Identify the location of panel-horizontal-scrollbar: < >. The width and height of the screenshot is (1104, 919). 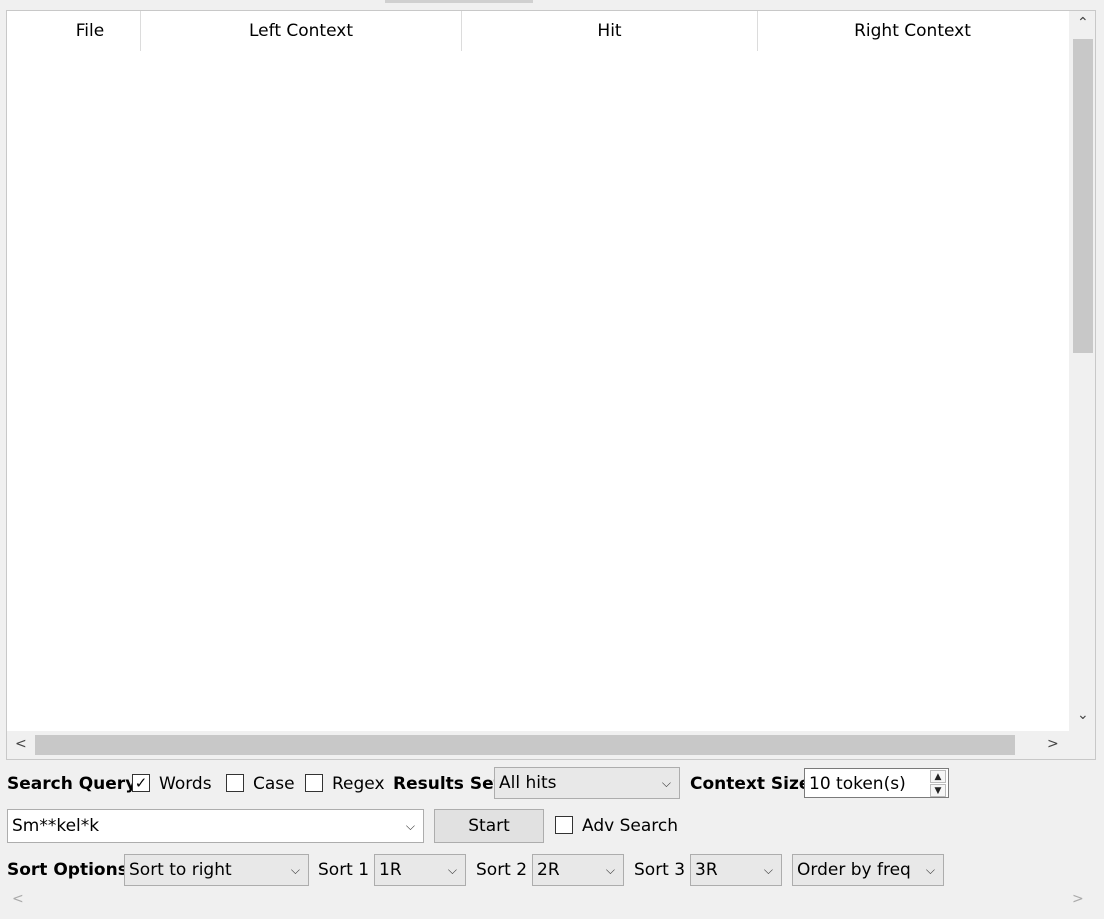
(550, 901).